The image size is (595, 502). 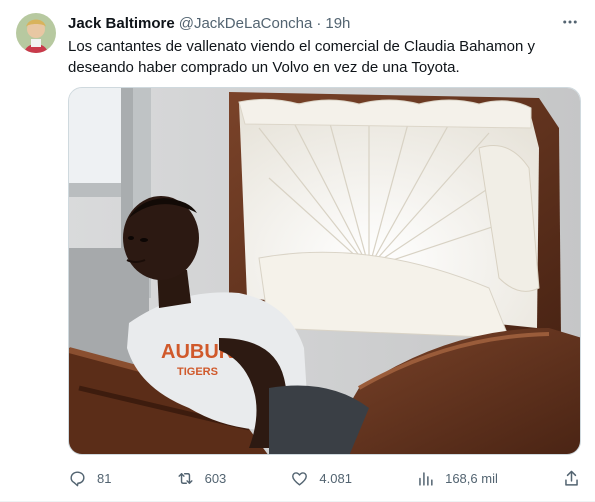 I want to click on avatar, so click(x=36, y=33).